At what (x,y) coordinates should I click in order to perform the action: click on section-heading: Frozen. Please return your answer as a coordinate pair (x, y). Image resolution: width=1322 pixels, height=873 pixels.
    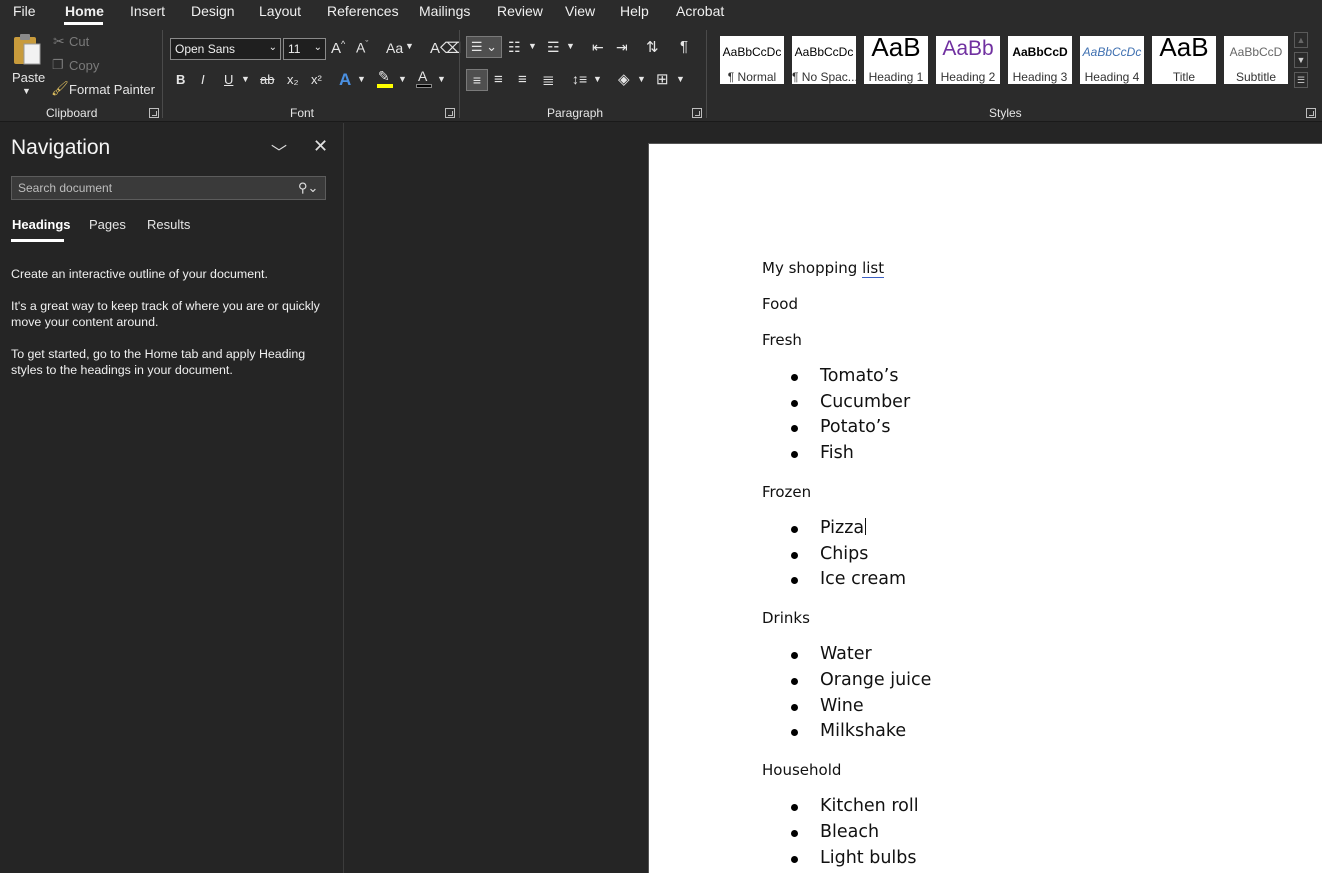
    Looking at the image, I should click on (786, 492).